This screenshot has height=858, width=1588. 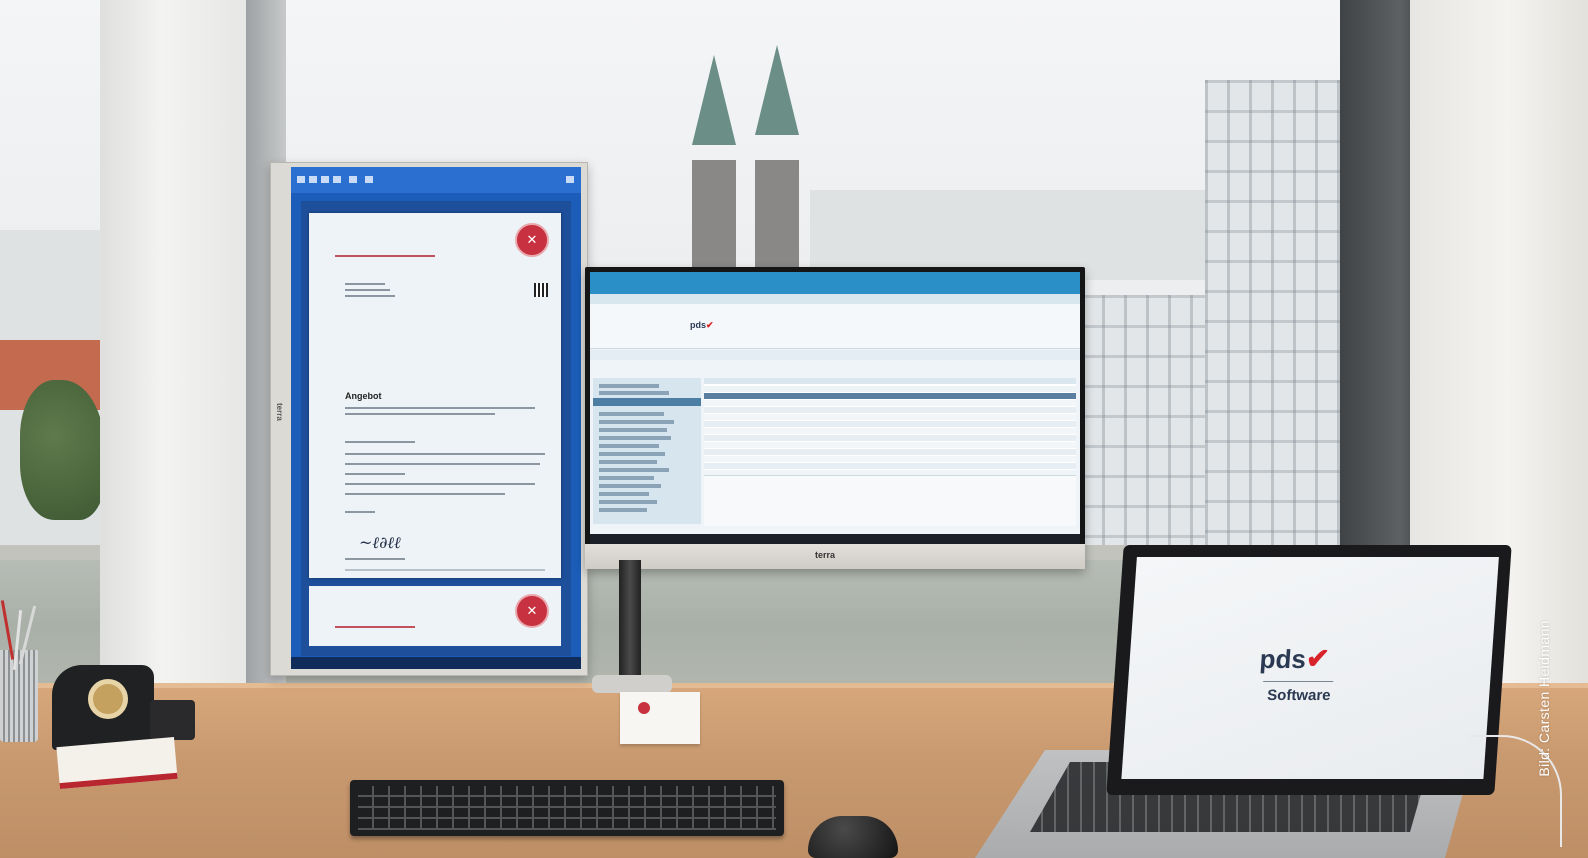 I want to click on data-grid, so click(x=890, y=424).